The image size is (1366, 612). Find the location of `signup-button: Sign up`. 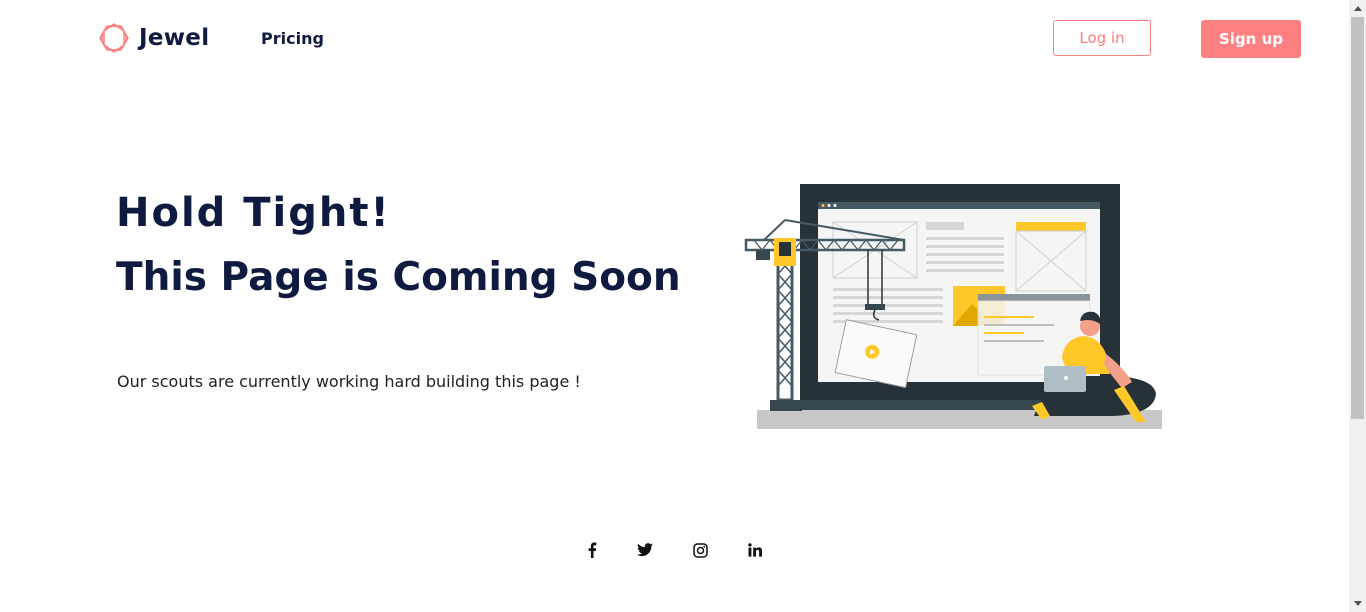

signup-button: Sign up is located at coordinates (1251, 39).